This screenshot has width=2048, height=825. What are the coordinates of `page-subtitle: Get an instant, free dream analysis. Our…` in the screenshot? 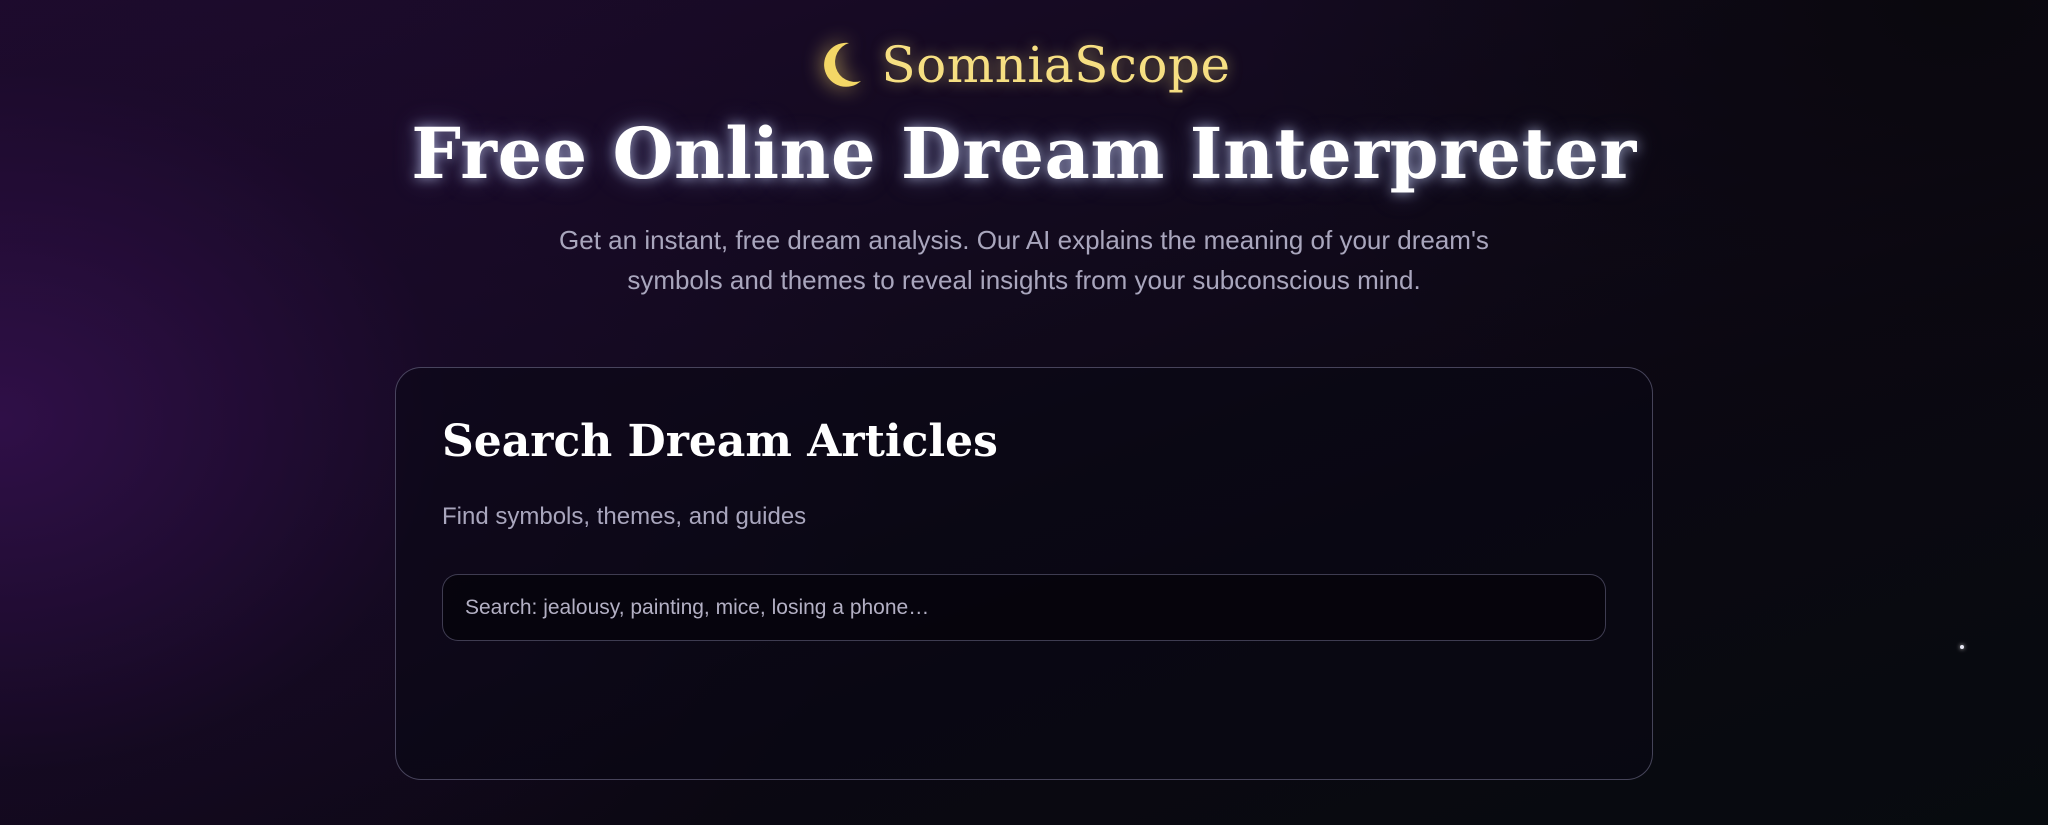 It's located at (1024, 260).